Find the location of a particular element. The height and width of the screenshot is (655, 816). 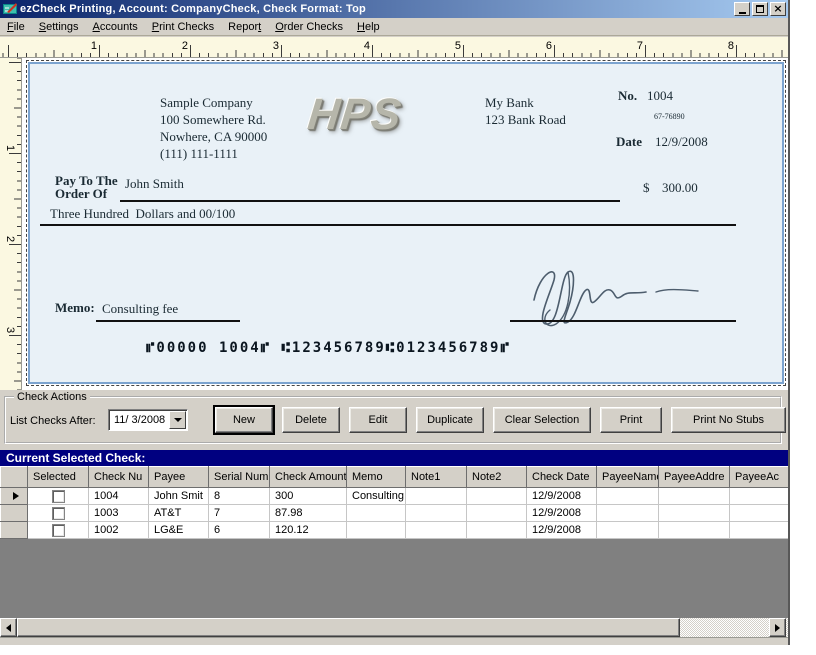

vertical-ruler: 1 2 3 is located at coordinates (11, 224).